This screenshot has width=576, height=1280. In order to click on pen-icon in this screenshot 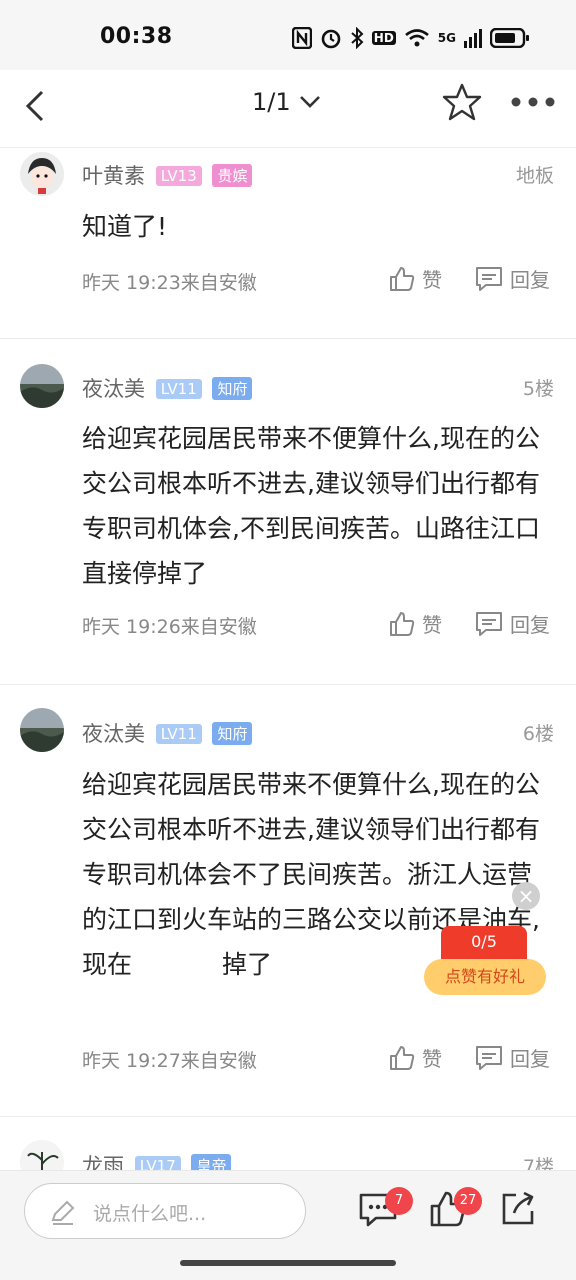, I will do `click(63, 1212)`.